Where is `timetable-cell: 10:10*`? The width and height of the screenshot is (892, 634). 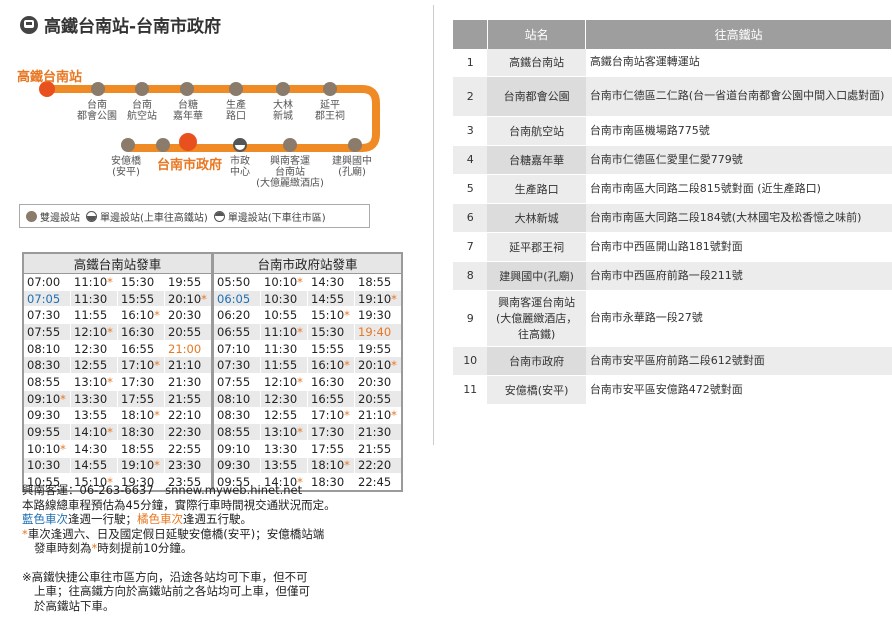
timetable-cell: 10:10* is located at coordinates (284, 282).